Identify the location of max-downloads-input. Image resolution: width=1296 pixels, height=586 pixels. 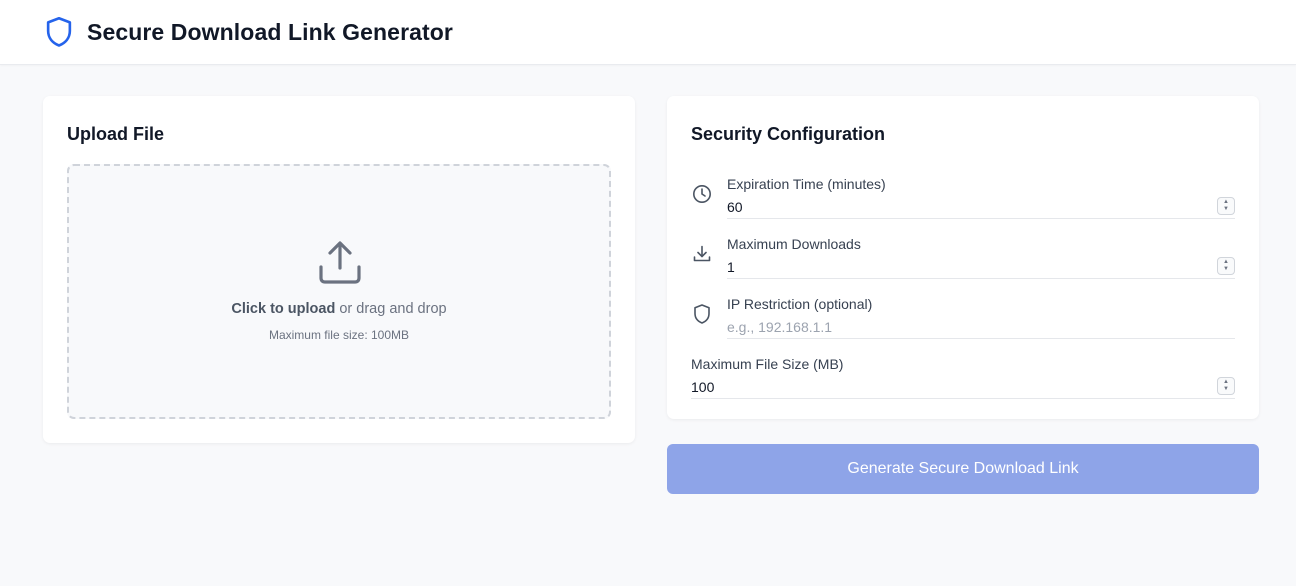
(981, 267).